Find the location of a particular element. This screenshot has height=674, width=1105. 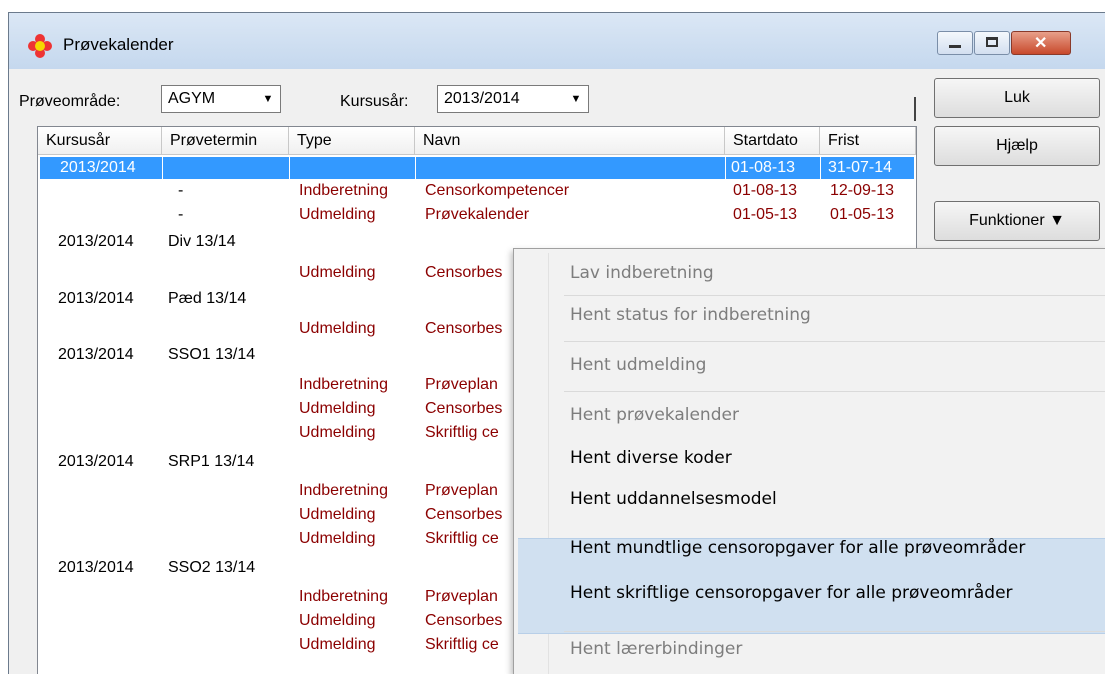

help-button: Hjælp is located at coordinates (1017, 146).